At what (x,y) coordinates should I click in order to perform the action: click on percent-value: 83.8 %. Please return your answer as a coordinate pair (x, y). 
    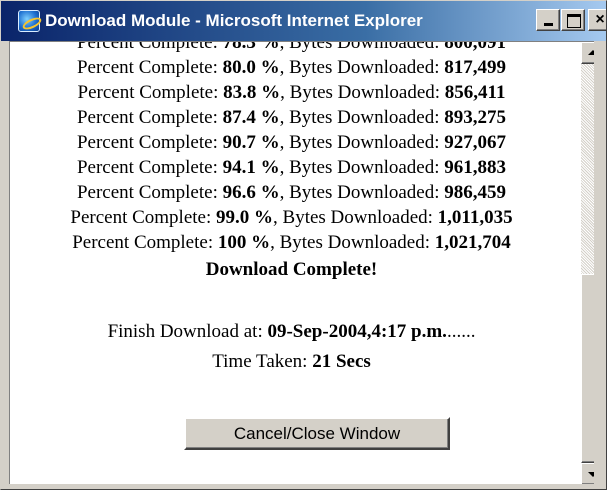
    Looking at the image, I should click on (252, 92).